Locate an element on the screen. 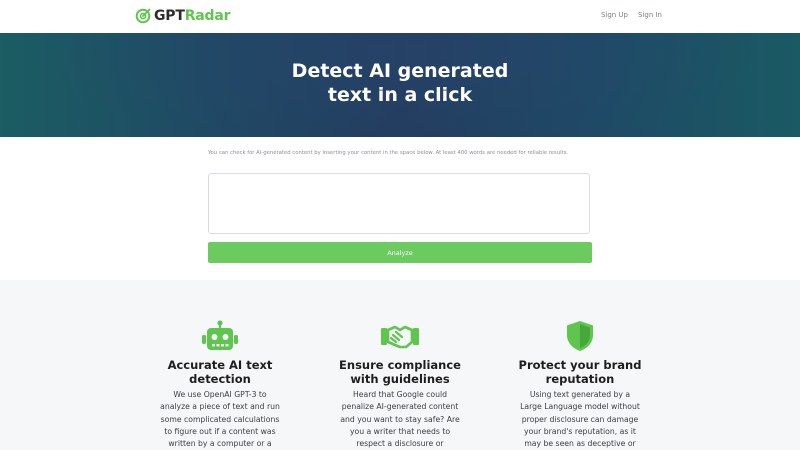  hero-title: Detect AI generated text in a click is located at coordinates (400, 83).